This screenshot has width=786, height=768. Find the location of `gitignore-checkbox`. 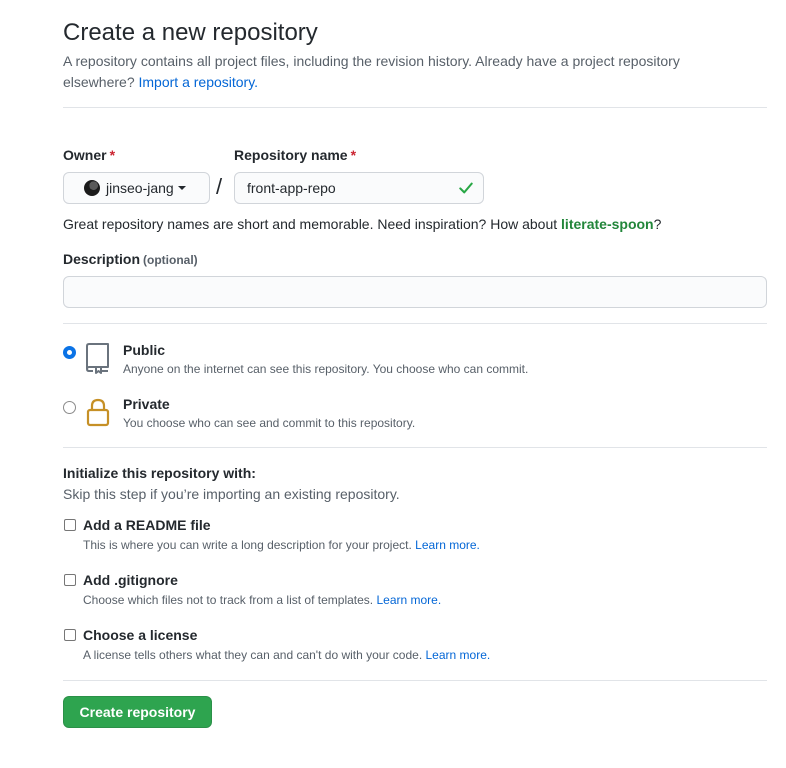

gitignore-checkbox is located at coordinates (70, 580).